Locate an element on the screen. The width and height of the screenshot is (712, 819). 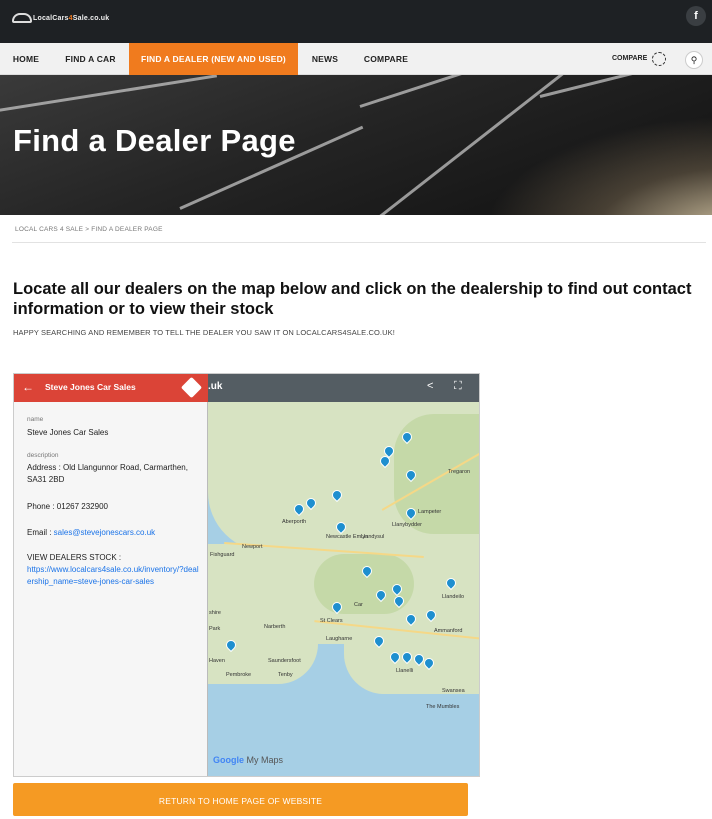
panel-title: Steve Jones Car Sales is located at coordinates (90, 387).